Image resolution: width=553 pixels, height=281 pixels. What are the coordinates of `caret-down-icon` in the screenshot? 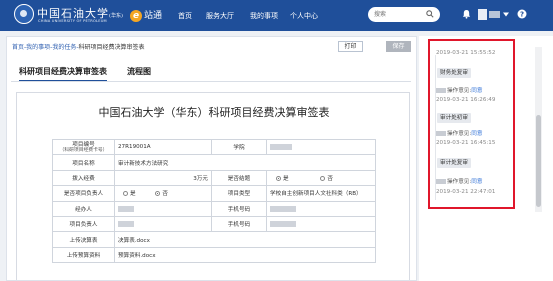 It's located at (506, 14).